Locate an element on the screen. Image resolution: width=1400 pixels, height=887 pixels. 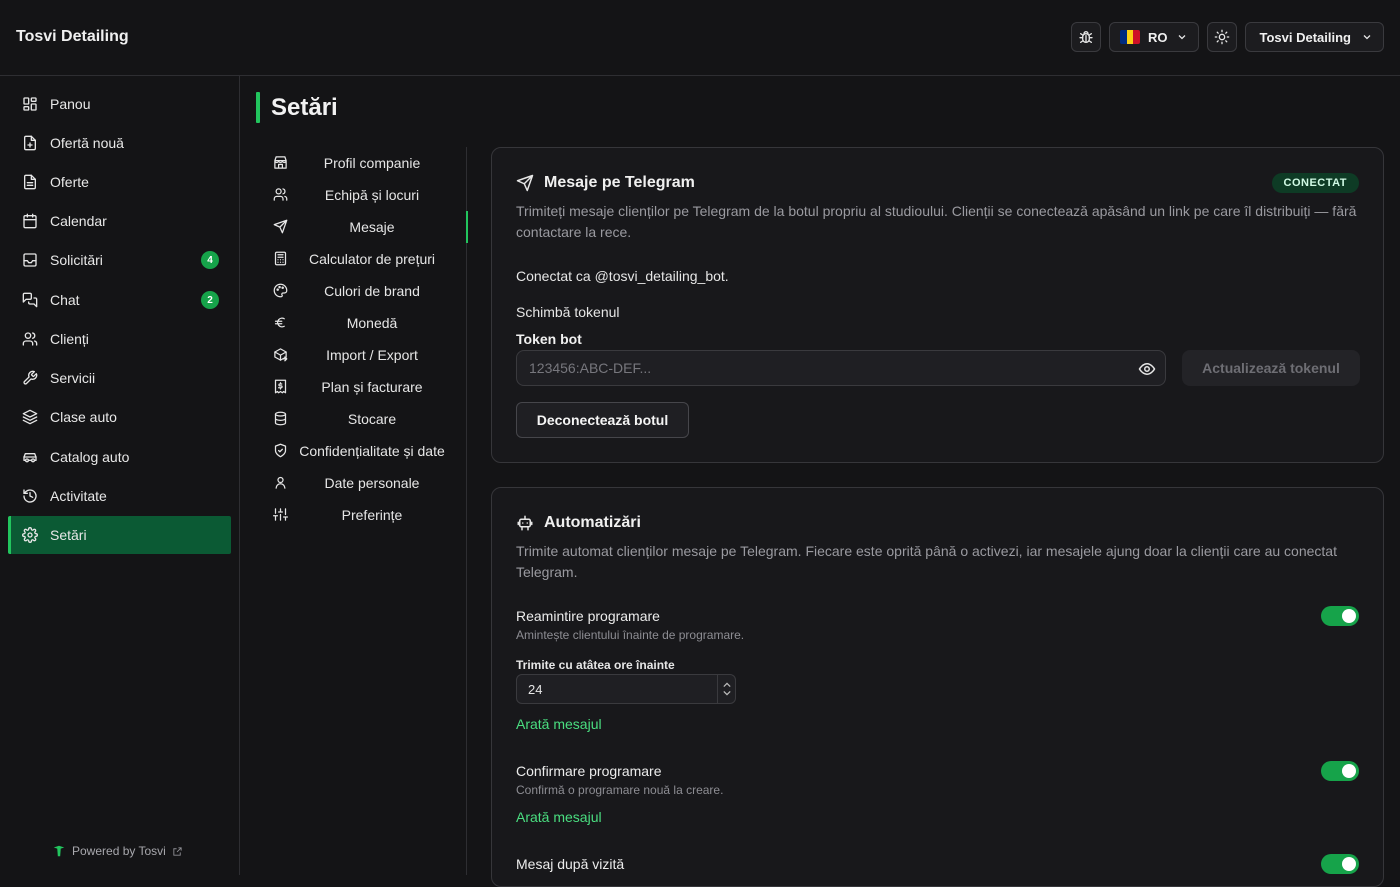
settings-nav-item-9: Stocare is located at coordinates (361, 419).